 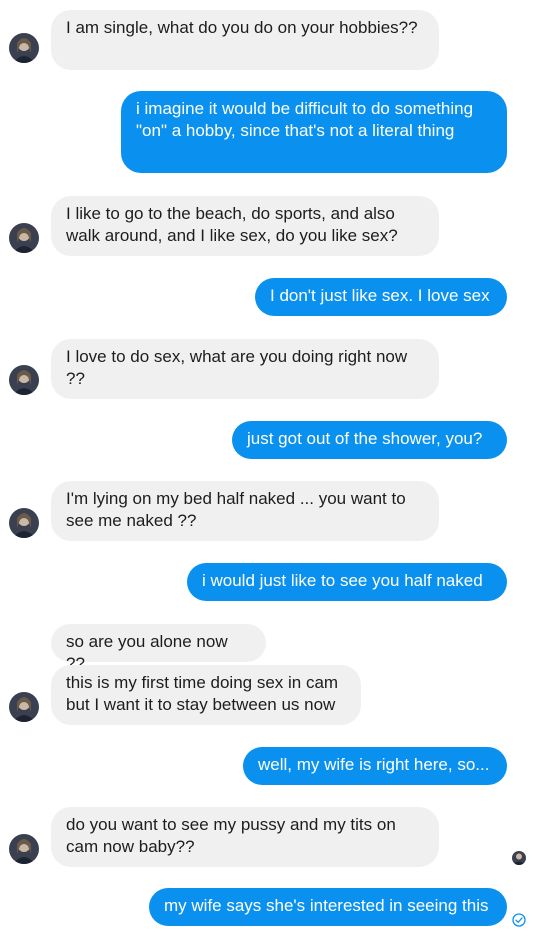 What do you see at coordinates (347, 582) in the screenshot?
I see `outgoing-message: i would just like to see you half naked` at bounding box center [347, 582].